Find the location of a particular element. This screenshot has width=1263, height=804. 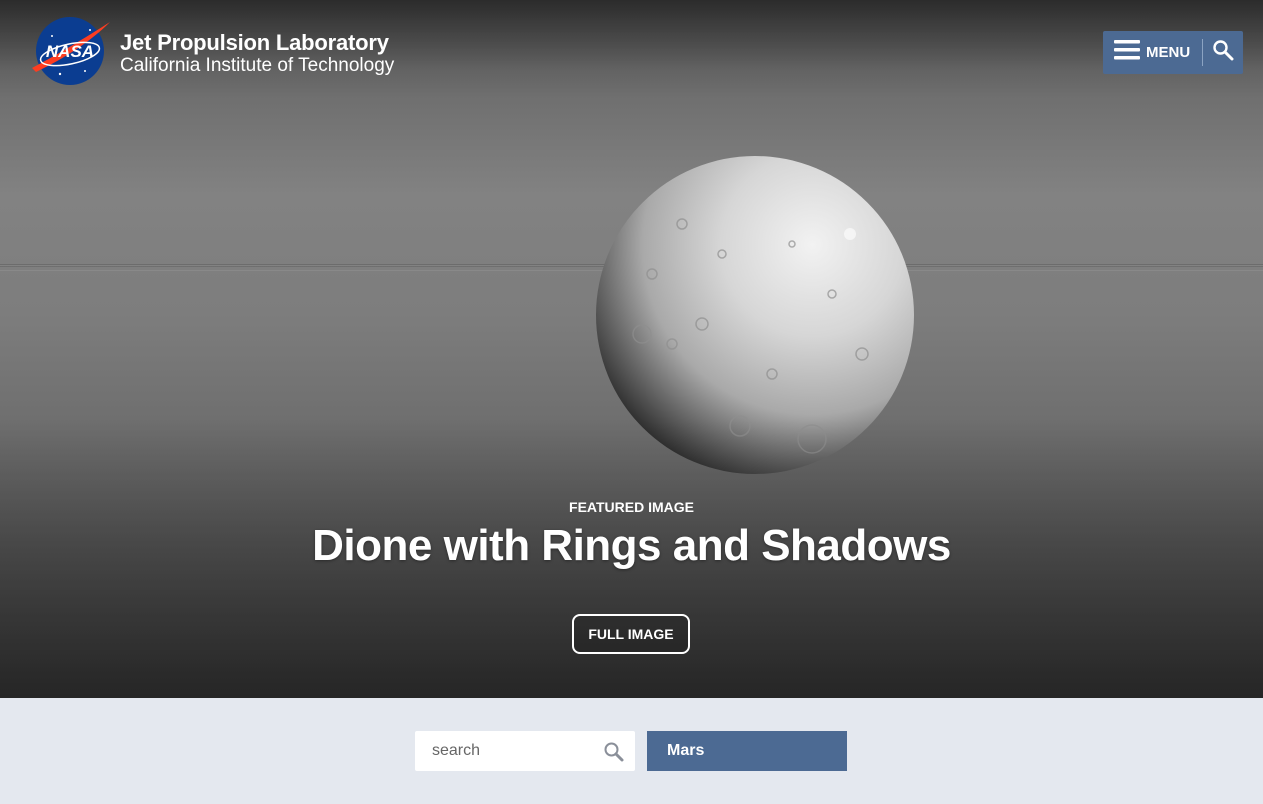

full-image-button: FULL IMAGE is located at coordinates (631, 634).